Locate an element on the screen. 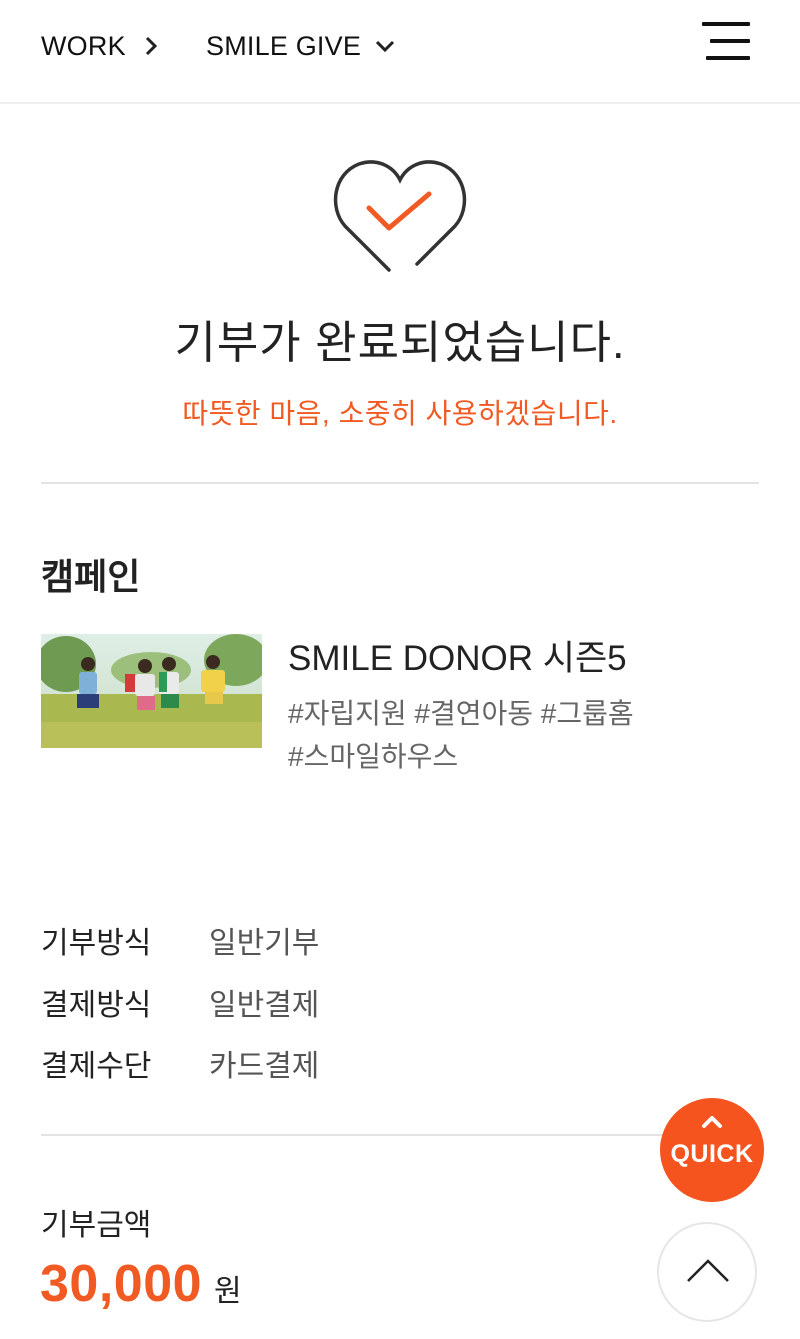 The height and width of the screenshot is (1339, 800). breadcrumb-work: WORK is located at coordinates (99, 46).